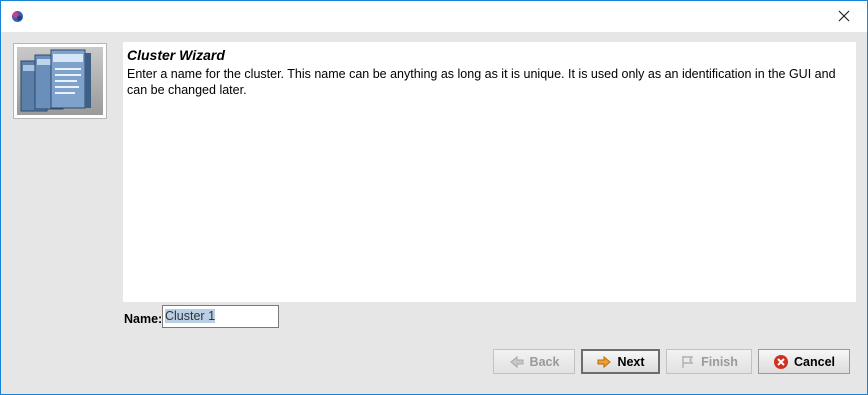  Describe the element at coordinates (17, 16) in the screenshot. I see `app-icon` at that location.